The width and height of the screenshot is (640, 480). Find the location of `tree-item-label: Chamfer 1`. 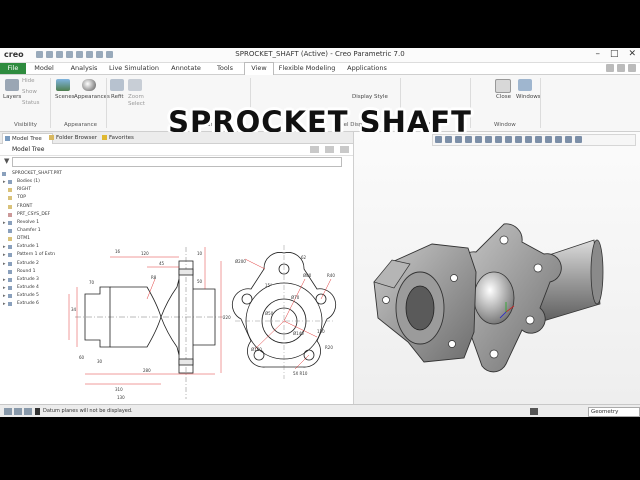

tree-item-label: Chamfer 1 is located at coordinates (29, 230).